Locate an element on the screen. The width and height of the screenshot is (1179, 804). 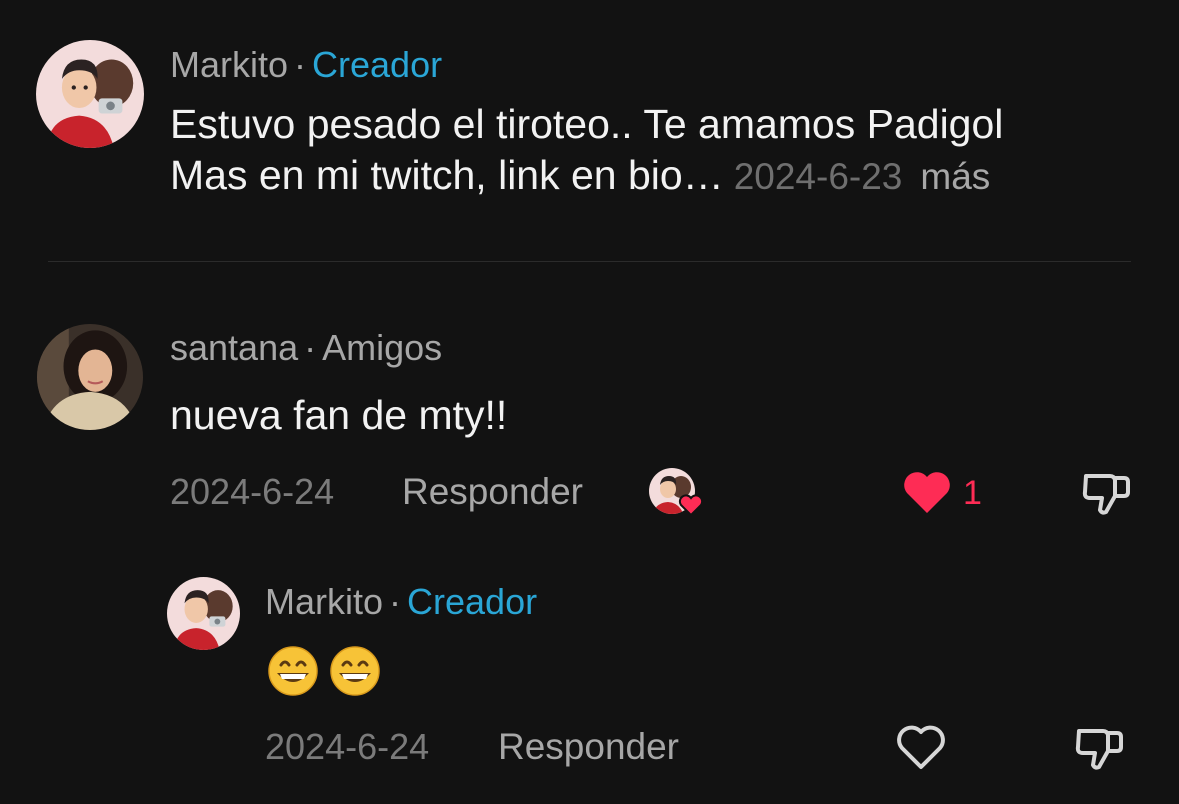
heart-filled-icon is located at coordinates (927, 492).